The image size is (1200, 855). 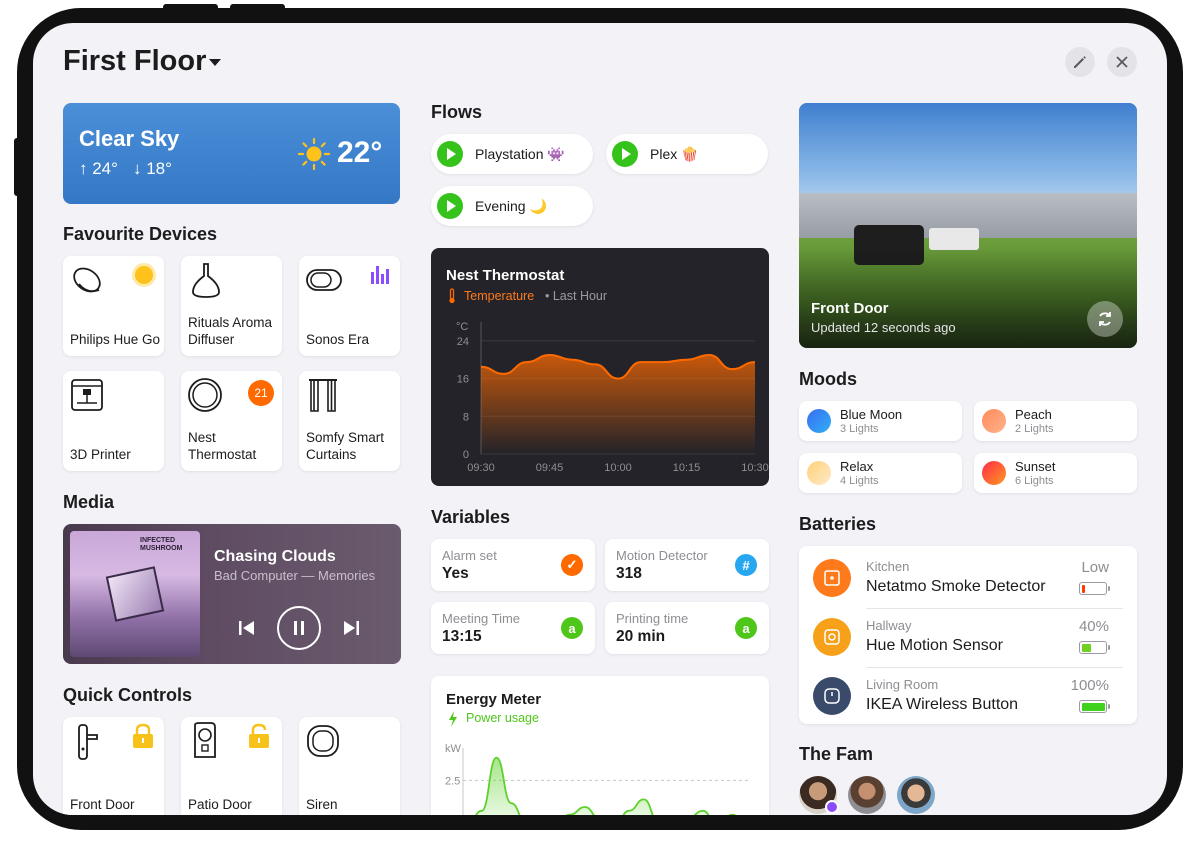 What do you see at coordinates (351, 628) in the screenshot?
I see `next-track-button` at bounding box center [351, 628].